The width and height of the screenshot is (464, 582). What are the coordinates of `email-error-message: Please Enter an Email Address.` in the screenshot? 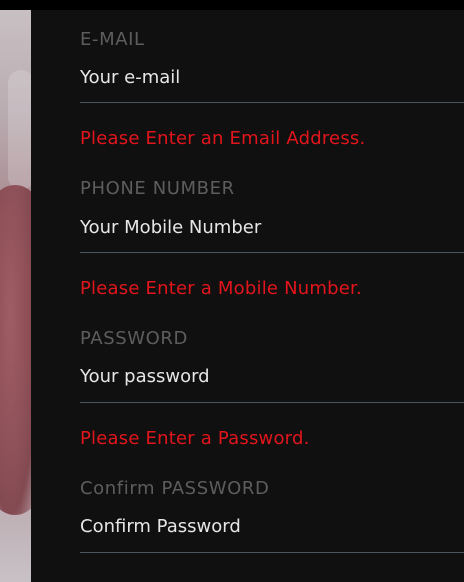 It's located at (223, 138).